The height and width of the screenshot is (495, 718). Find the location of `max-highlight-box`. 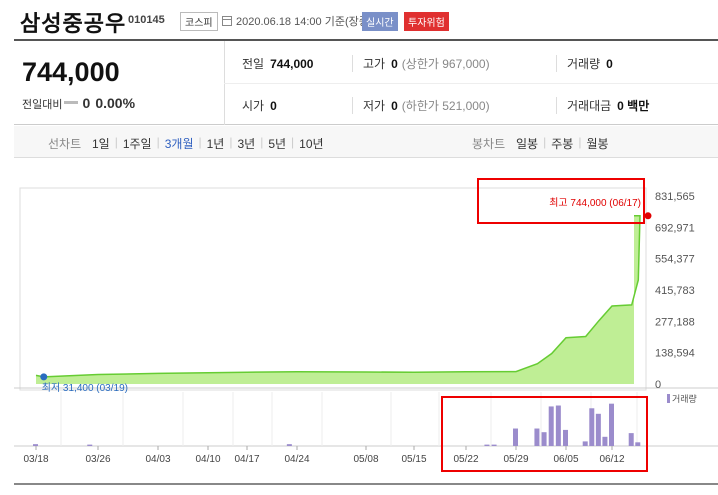

max-highlight-box is located at coordinates (561, 201).